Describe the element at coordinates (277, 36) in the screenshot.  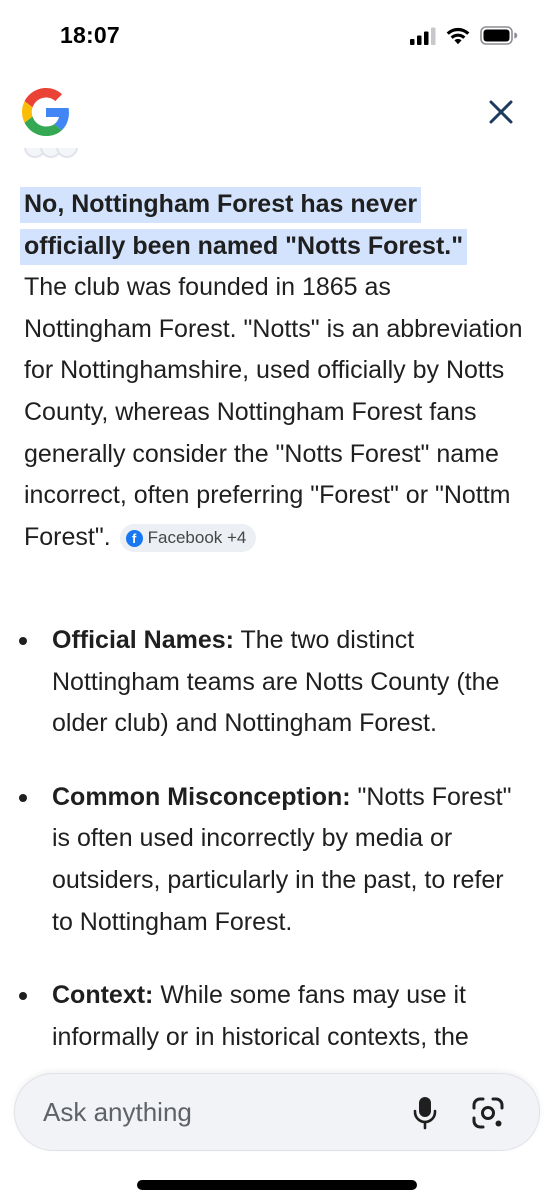
I see `status-bar: 18:07` at that location.